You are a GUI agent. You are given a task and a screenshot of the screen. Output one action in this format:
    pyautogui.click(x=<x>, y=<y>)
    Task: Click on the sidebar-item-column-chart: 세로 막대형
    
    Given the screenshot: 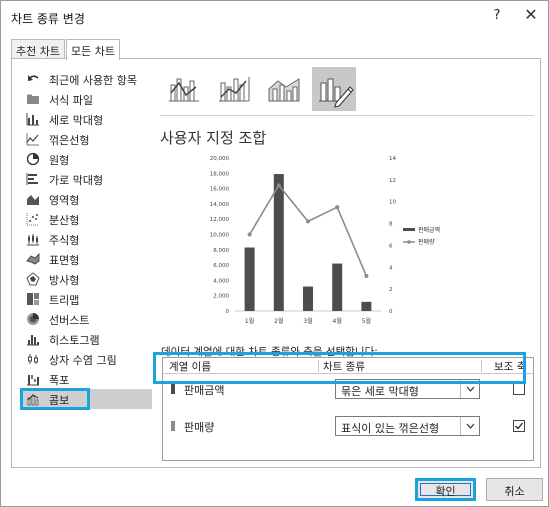 What is the action you would take?
    pyautogui.click(x=86, y=119)
    